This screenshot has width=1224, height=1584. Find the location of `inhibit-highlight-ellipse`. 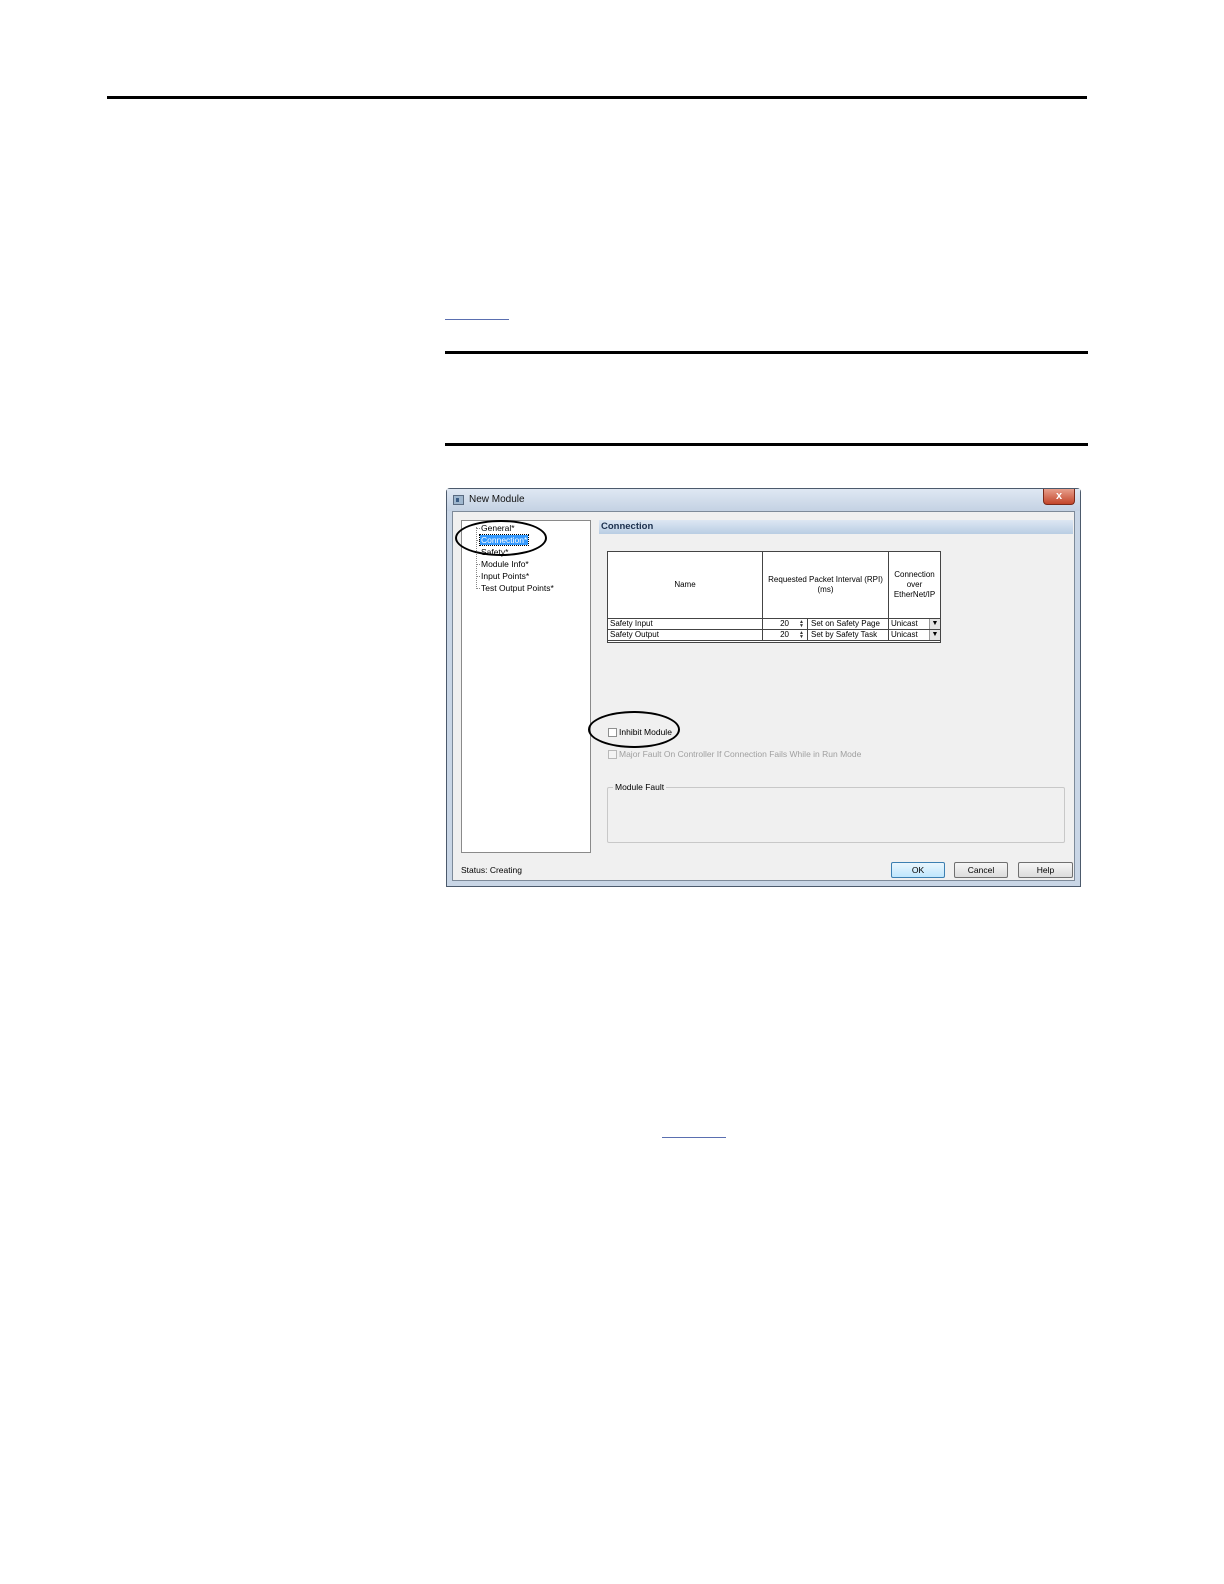

inhibit-highlight-ellipse is located at coordinates (634, 729).